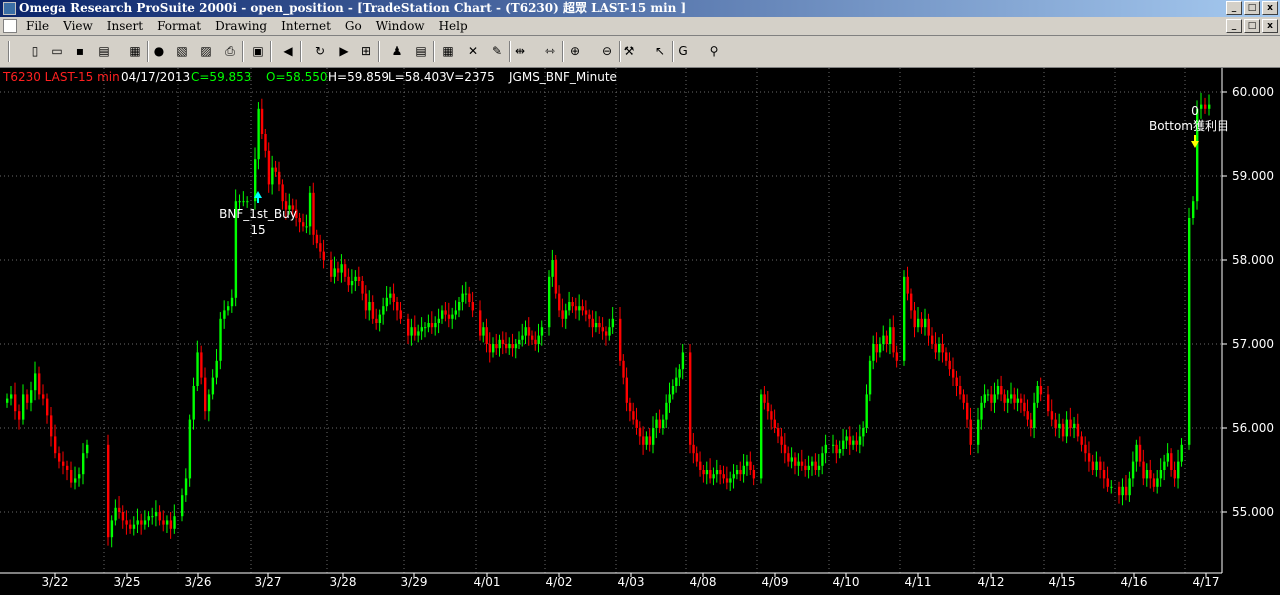  I want to click on picture-icon: ▨, so click(206, 51).